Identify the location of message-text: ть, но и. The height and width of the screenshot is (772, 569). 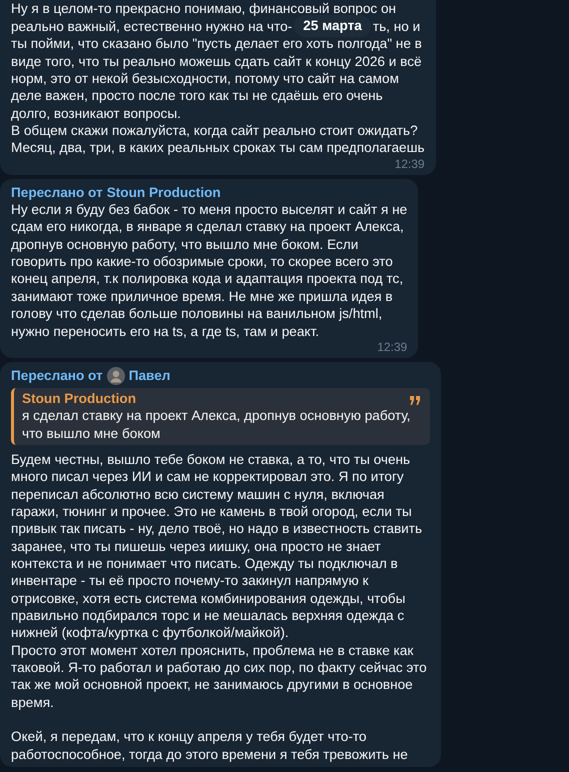
(396, 27).